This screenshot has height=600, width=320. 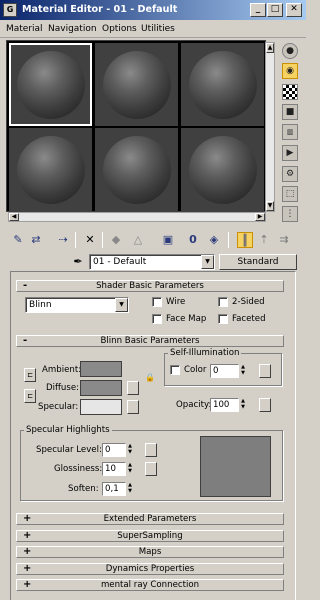 What do you see at coordinates (258, 10) in the screenshot?
I see `minimize-button: _` at bounding box center [258, 10].